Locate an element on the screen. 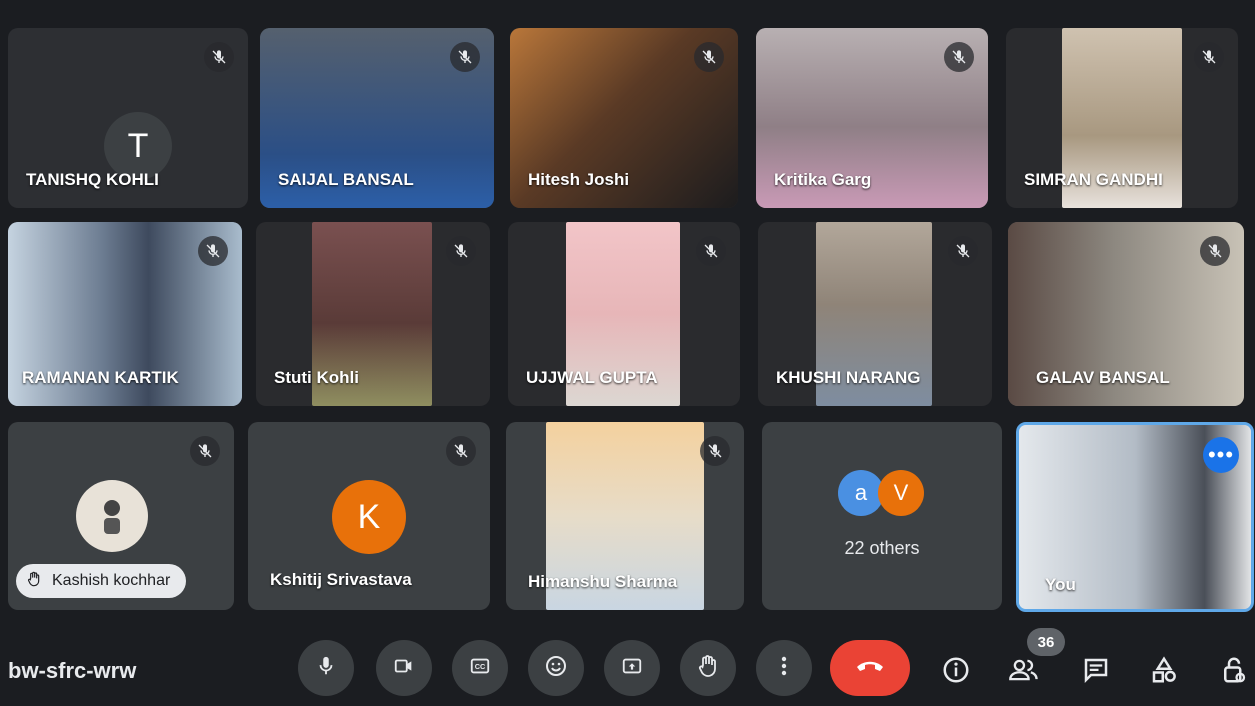 The height and width of the screenshot is (706, 1255). people-button is located at coordinates (1024, 672).